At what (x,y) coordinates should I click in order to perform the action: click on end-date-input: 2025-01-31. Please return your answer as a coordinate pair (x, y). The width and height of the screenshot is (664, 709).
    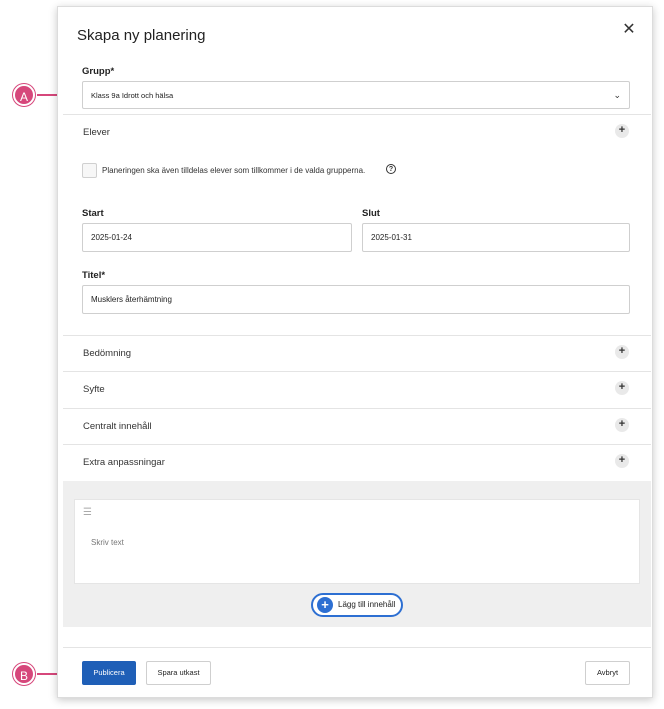
    Looking at the image, I should click on (496, 237).